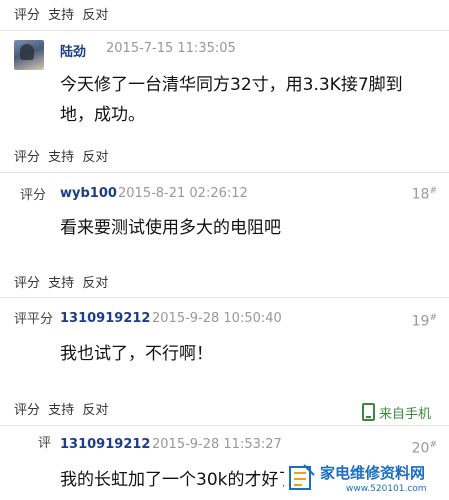 The width and height of the screenshot is (449, 500). Describe the element at coordinates (420, 321) in the screenshot. I see `floor-value: 19` at that location.